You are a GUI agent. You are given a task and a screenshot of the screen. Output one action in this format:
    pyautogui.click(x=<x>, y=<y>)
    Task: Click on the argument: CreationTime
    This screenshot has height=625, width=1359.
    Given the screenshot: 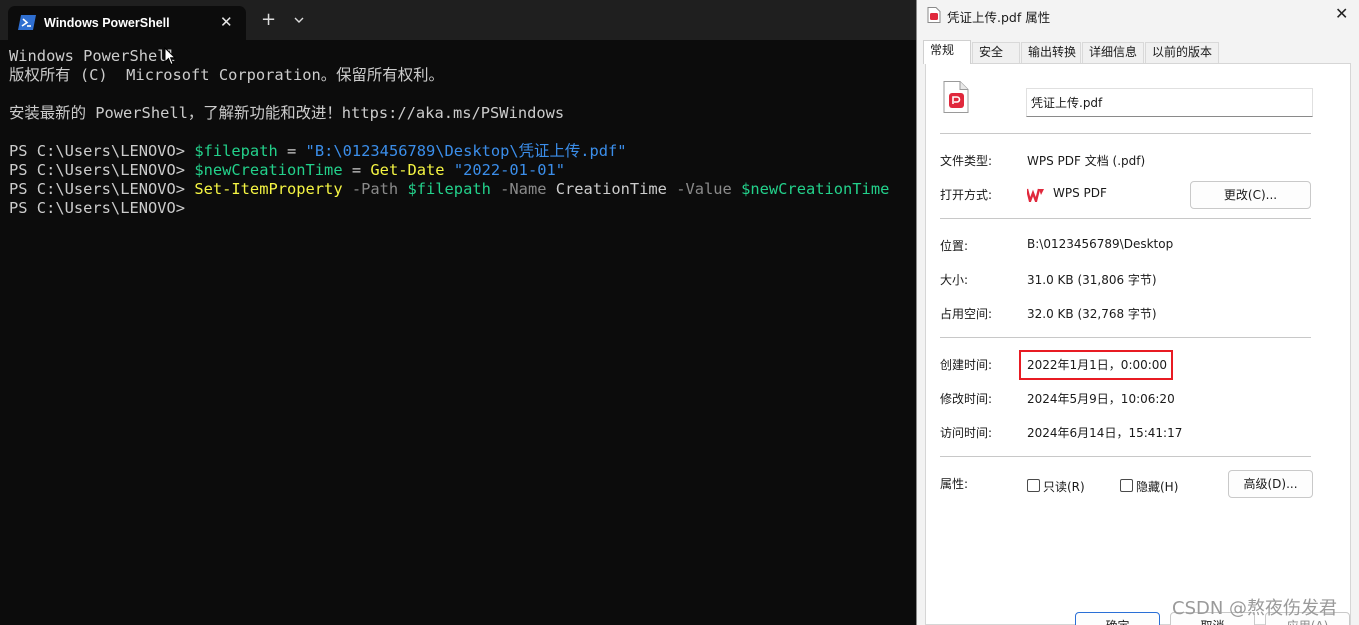 What is the action you would take?
    pyautogui.click(x=611, y=189)
    